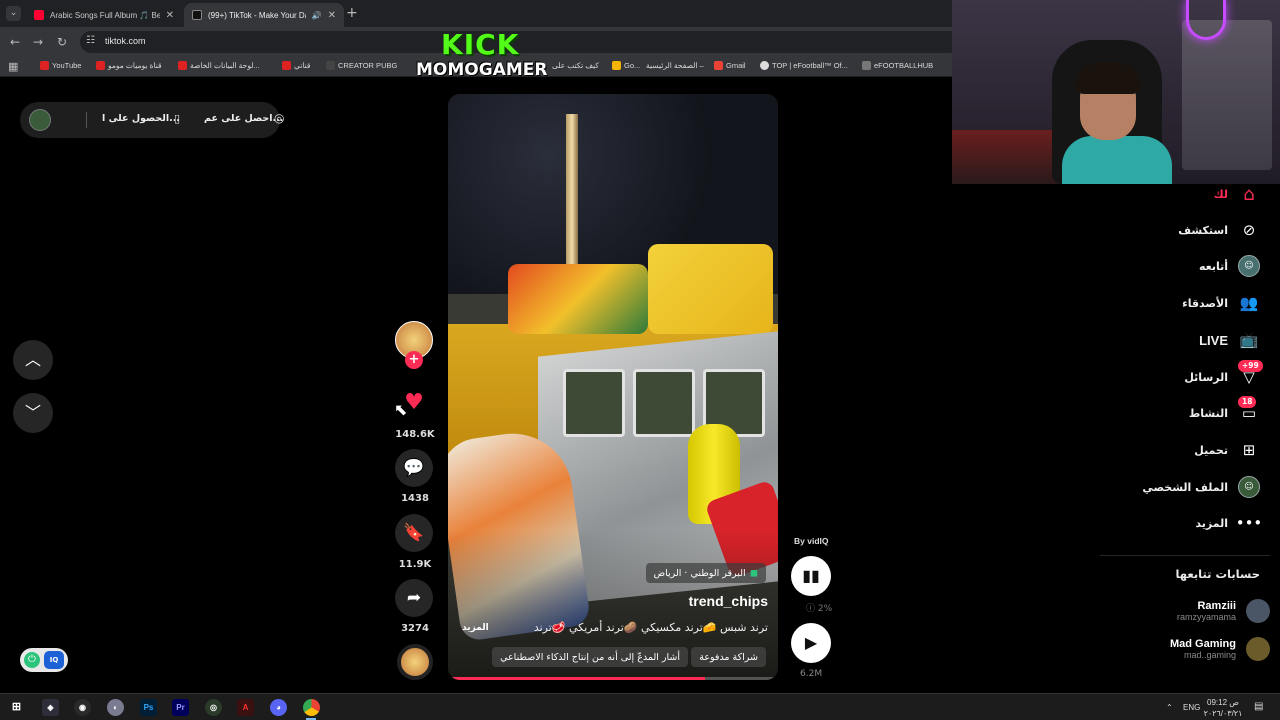 The height and width of the screenshot is (720, 1280). What do you see at coordinates (129, 65) in the screenshot?
I see `bookmark-momo-channel: قناة يوميات مومو` at bounding box center [129, 65].